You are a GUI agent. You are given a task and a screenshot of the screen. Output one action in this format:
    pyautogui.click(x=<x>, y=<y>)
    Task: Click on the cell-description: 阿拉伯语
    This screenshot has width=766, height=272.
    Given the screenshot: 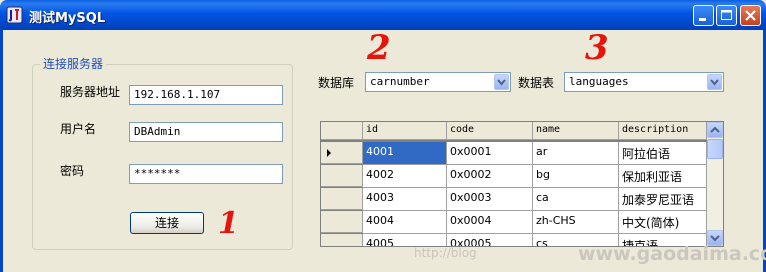 What is the action you would take?
    pyautogui.click(x=663, y=153)
    